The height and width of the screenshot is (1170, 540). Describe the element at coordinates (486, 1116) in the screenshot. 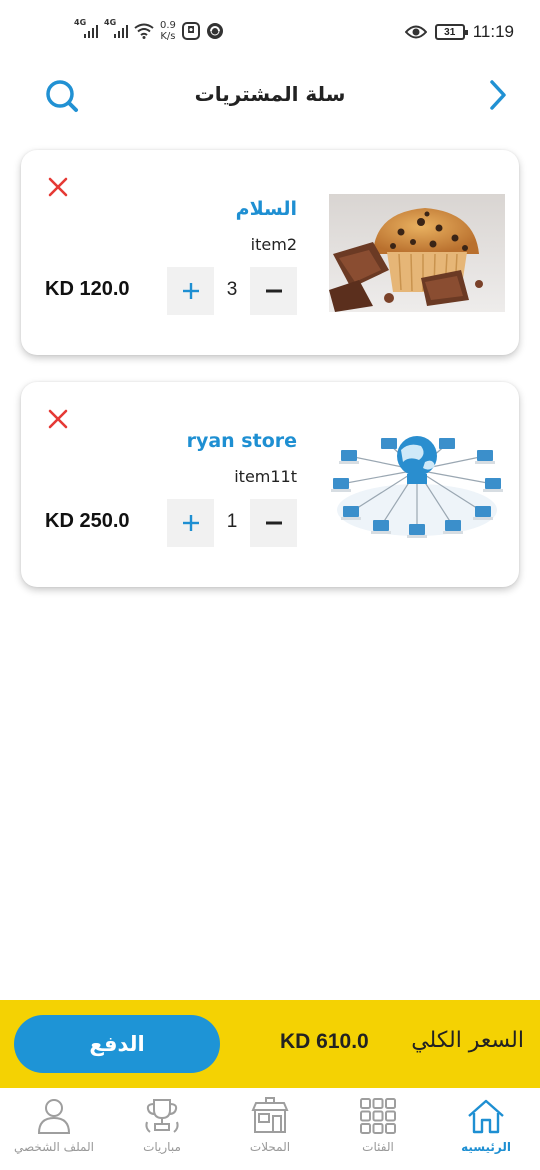

I see `home-icon` at that location.